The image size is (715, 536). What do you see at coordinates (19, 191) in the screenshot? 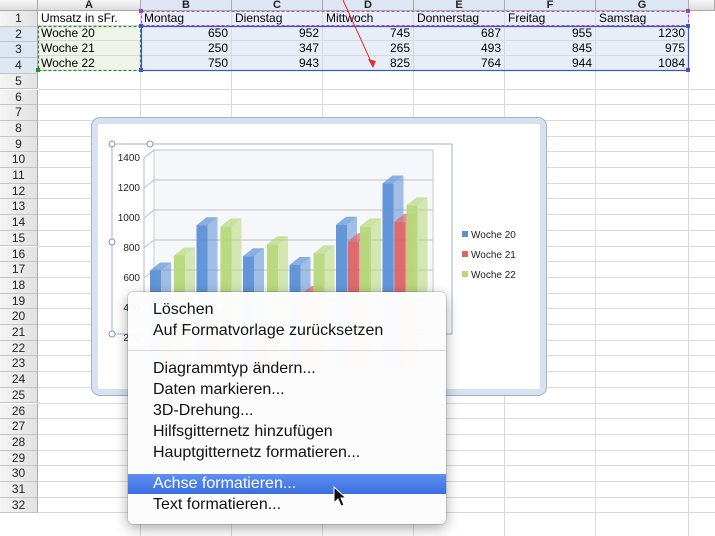
I see `row-header-12: 12` at bounding box center [19, 191].